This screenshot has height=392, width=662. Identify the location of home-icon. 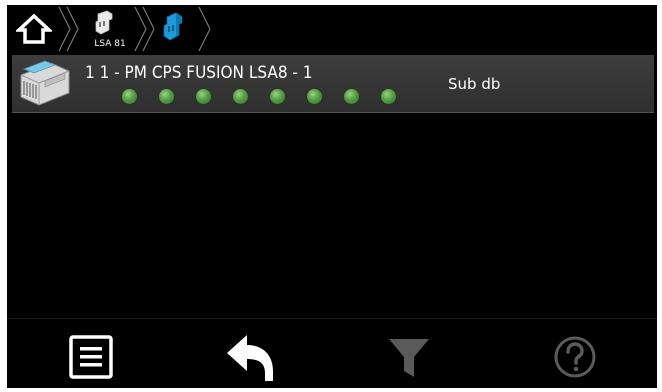
(34, 28).